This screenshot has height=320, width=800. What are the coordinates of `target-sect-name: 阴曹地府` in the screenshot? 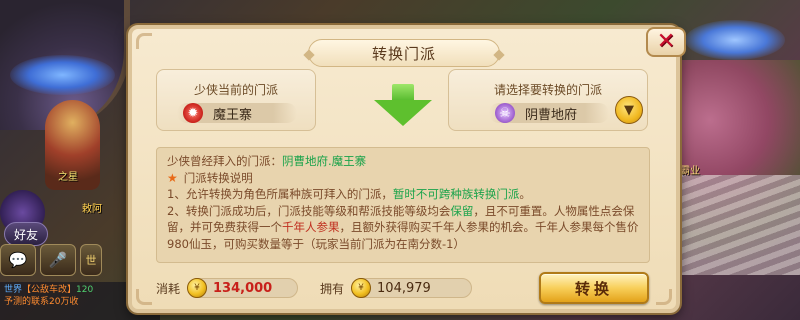 It's located at (551, 115).